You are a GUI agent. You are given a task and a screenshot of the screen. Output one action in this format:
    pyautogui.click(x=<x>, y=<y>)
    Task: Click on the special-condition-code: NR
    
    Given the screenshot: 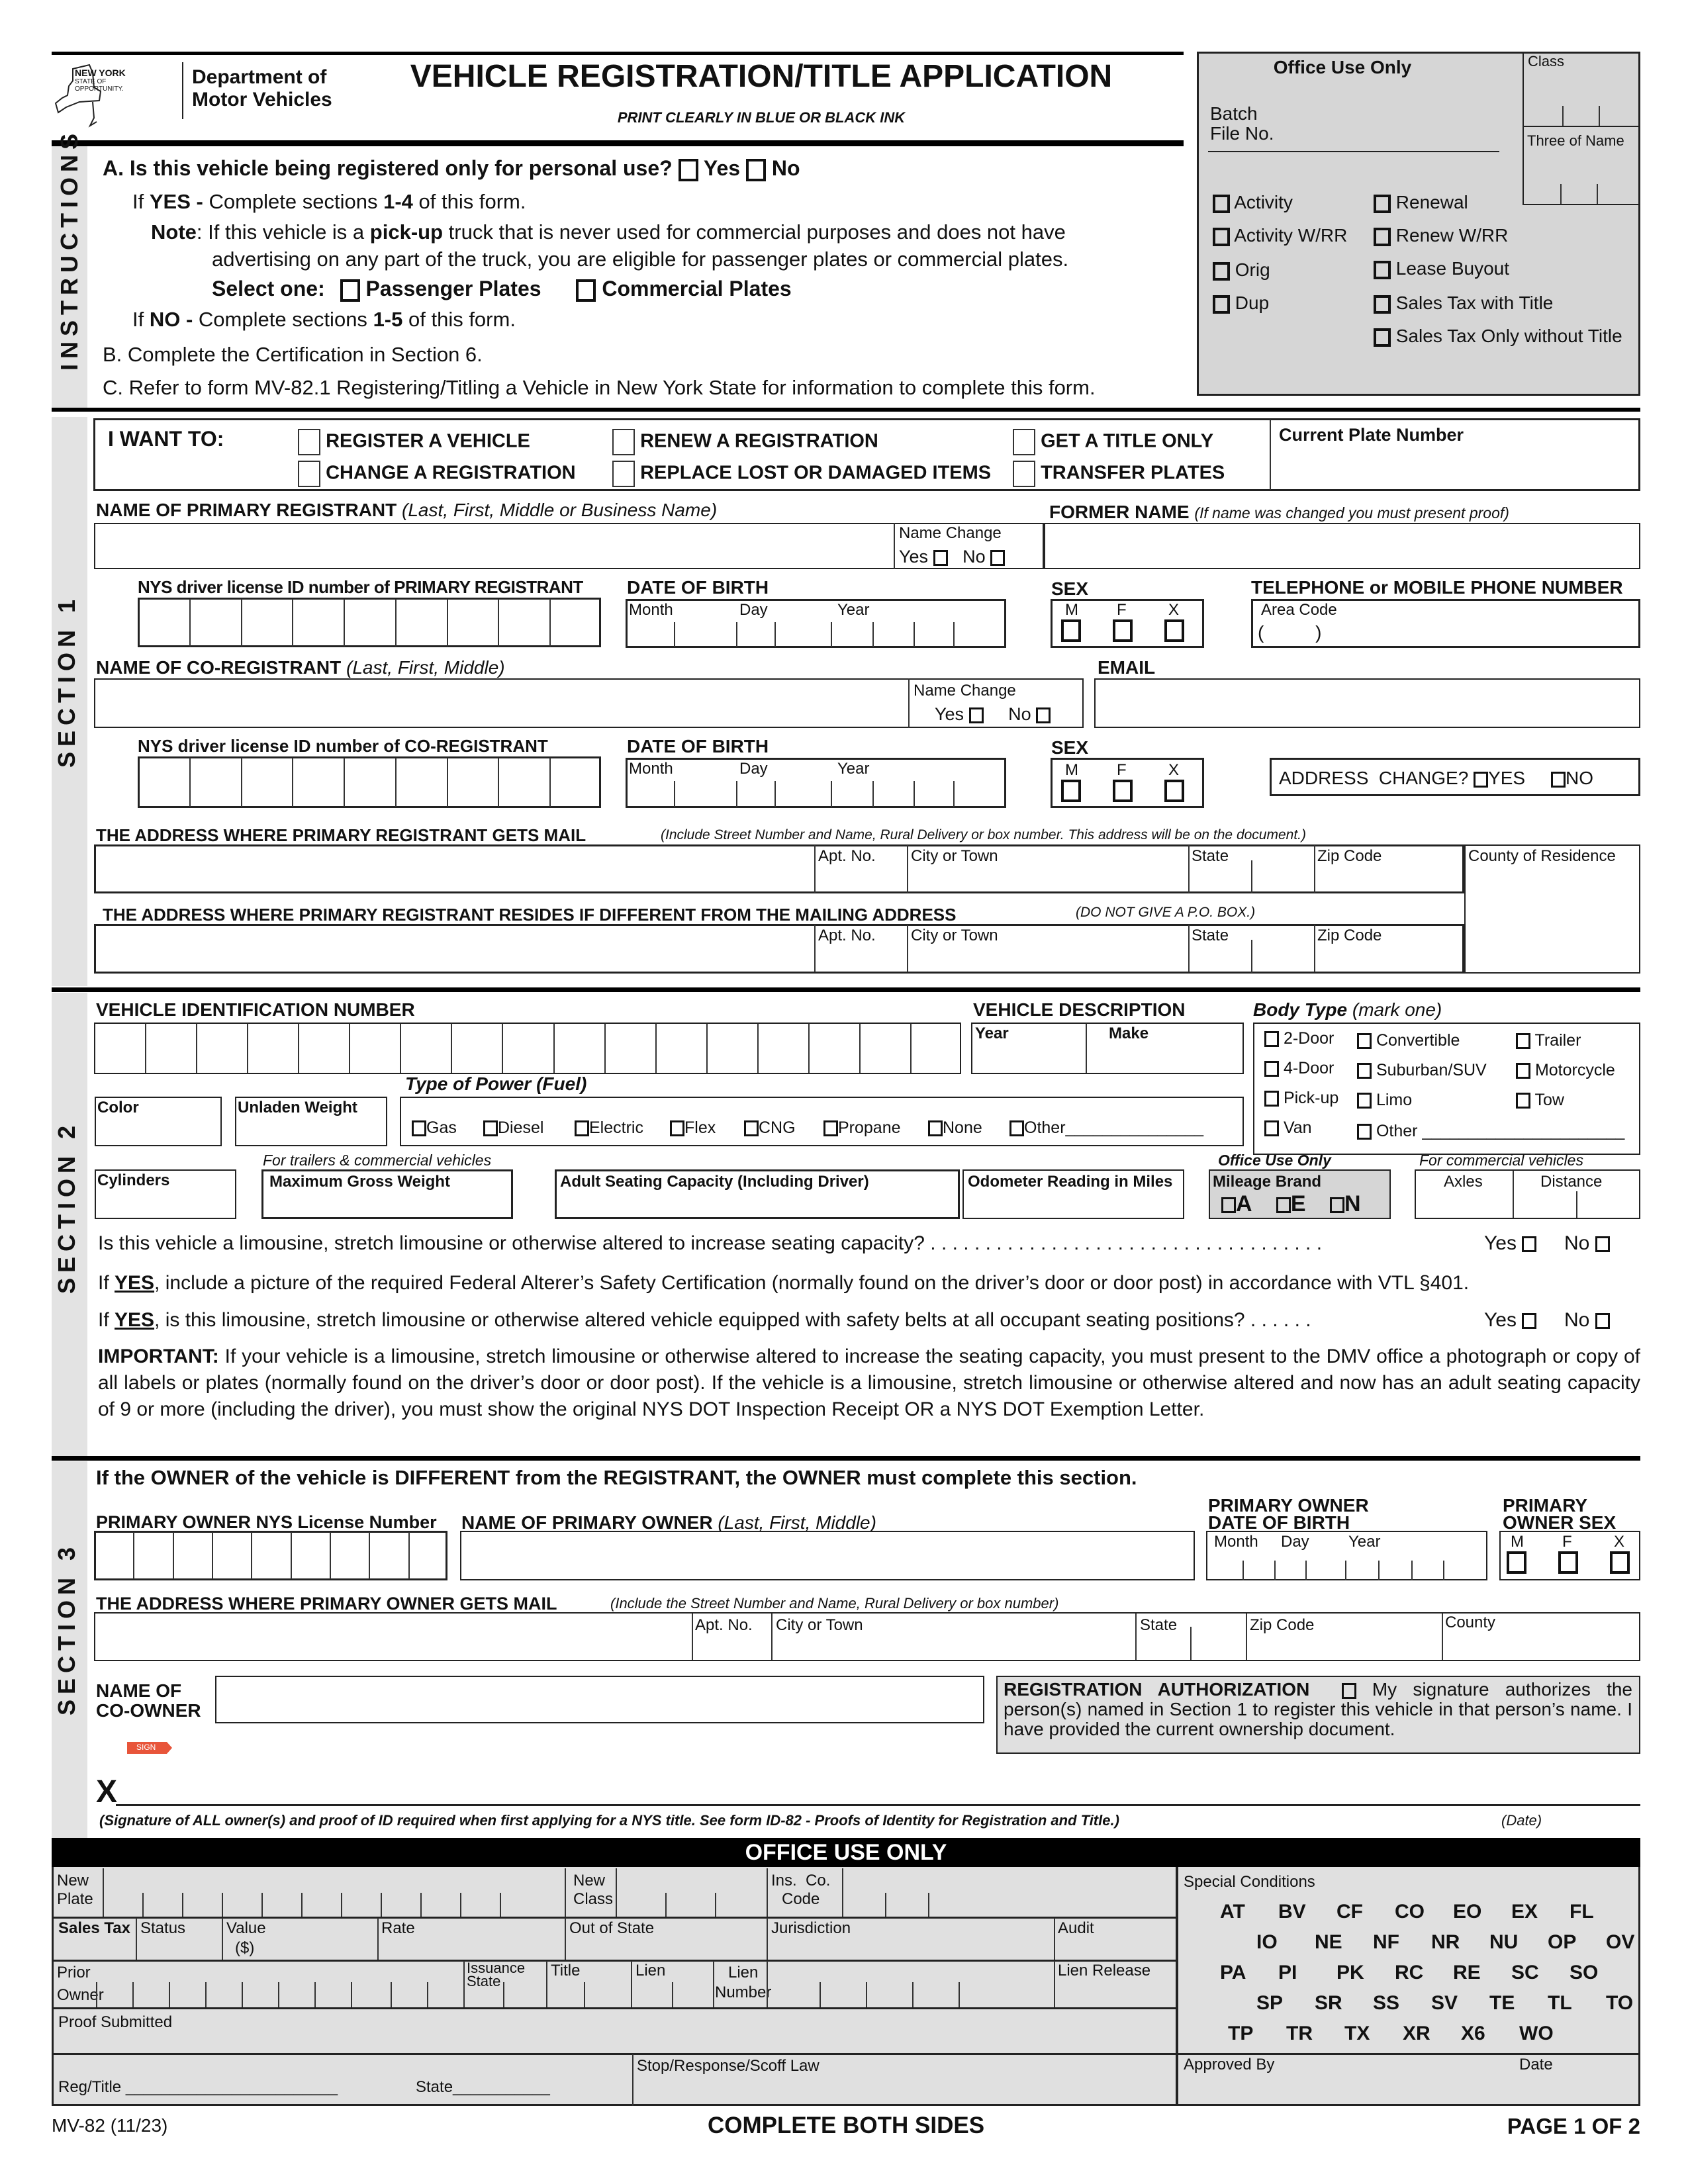 What is the action you would take?
    pyautogui.click(x=1445, y=1942)
    